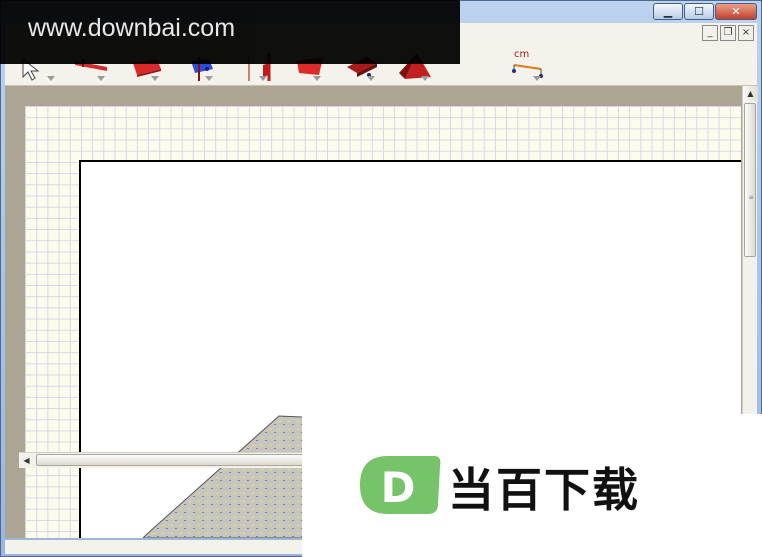  What do you see at coordinates (746, 33) in the screenshot?
I see `document-close-button: ×` at bounding box center [746, 33].